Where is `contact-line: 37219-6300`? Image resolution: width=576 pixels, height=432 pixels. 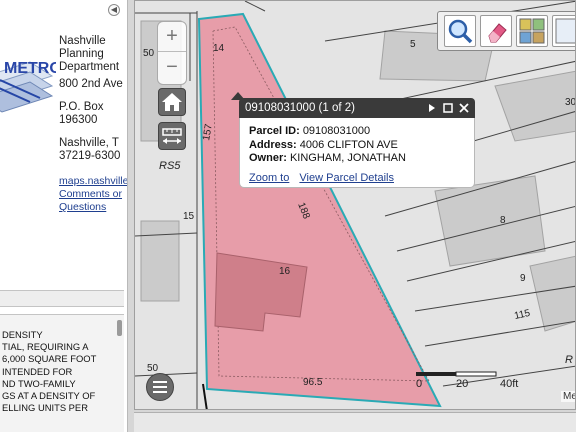
contact-line: 37219-6300 is located at coordinates (90, 156).